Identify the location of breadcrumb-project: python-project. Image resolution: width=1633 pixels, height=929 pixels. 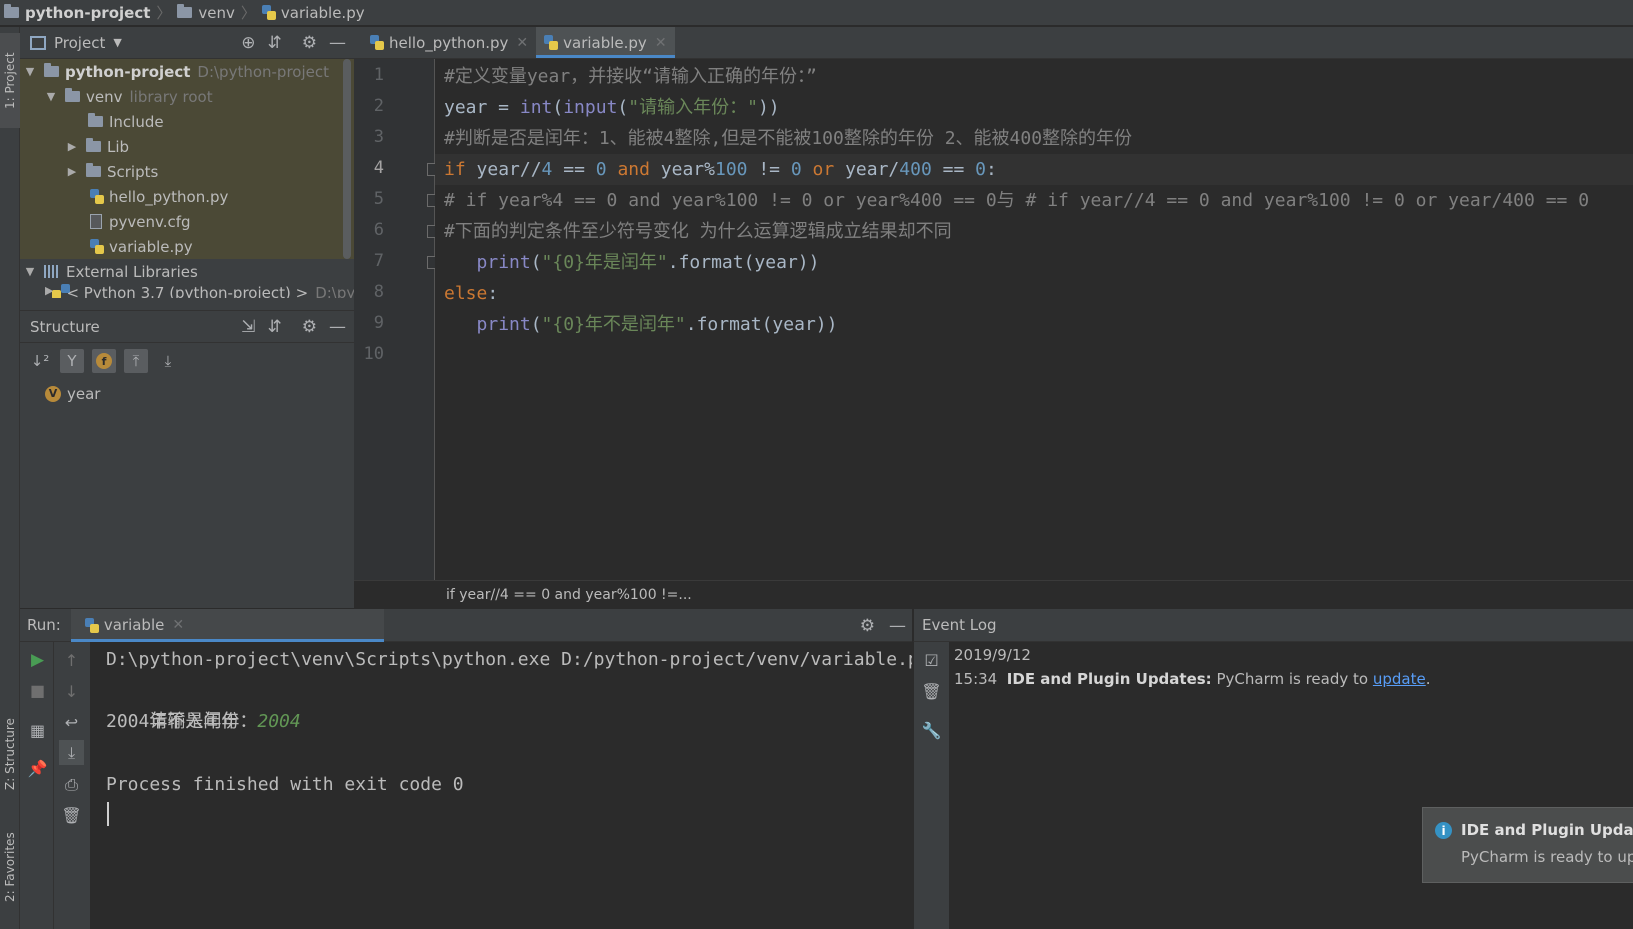
(77, 13).